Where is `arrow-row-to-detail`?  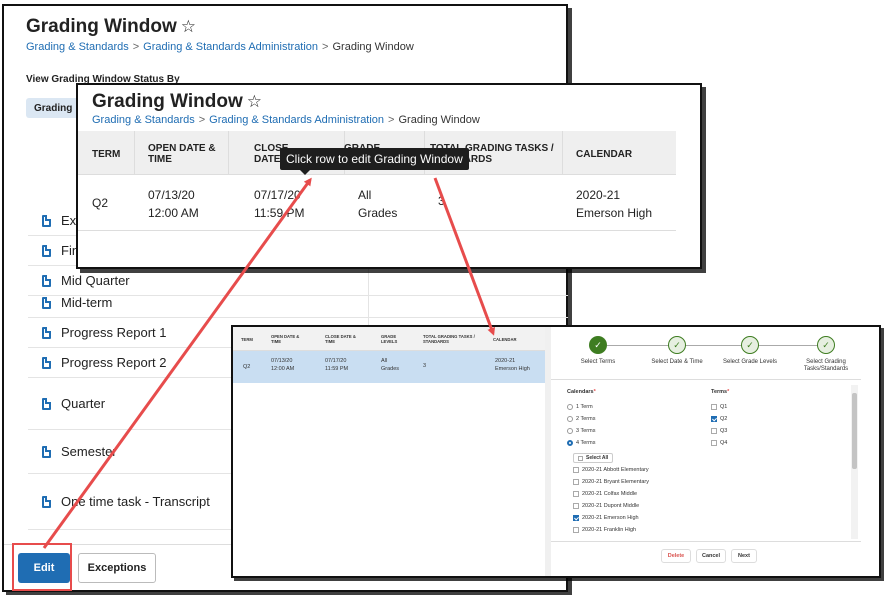 arrow-row-to-detail is located at coordinates (464, 256).